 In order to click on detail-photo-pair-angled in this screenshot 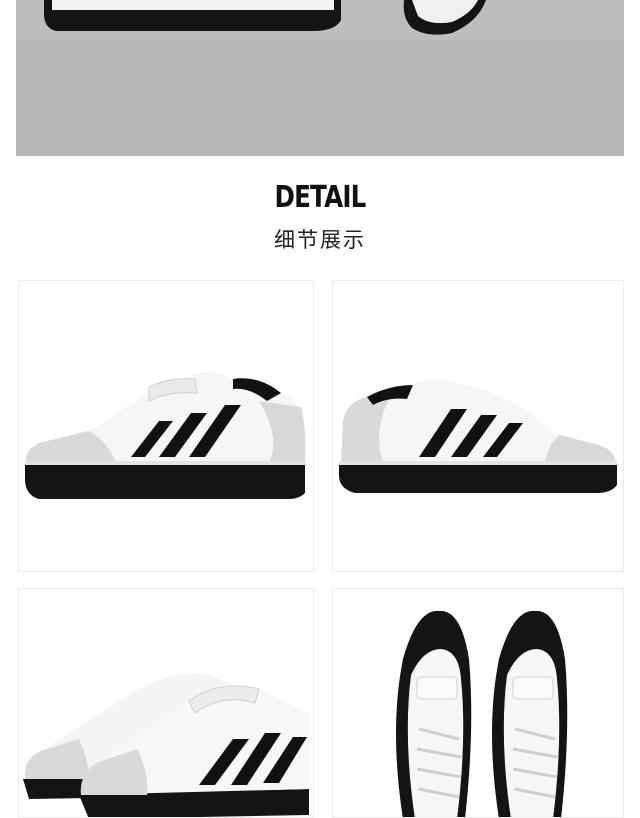, I will do `click(166, 703)`.